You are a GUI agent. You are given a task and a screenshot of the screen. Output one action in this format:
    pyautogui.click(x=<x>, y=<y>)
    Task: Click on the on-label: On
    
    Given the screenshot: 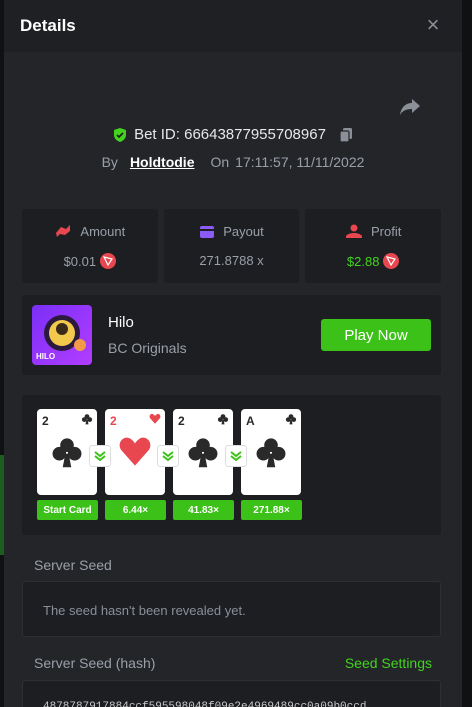 What is the action you would take?
    pyautogui.click(x=220, y=162)
    